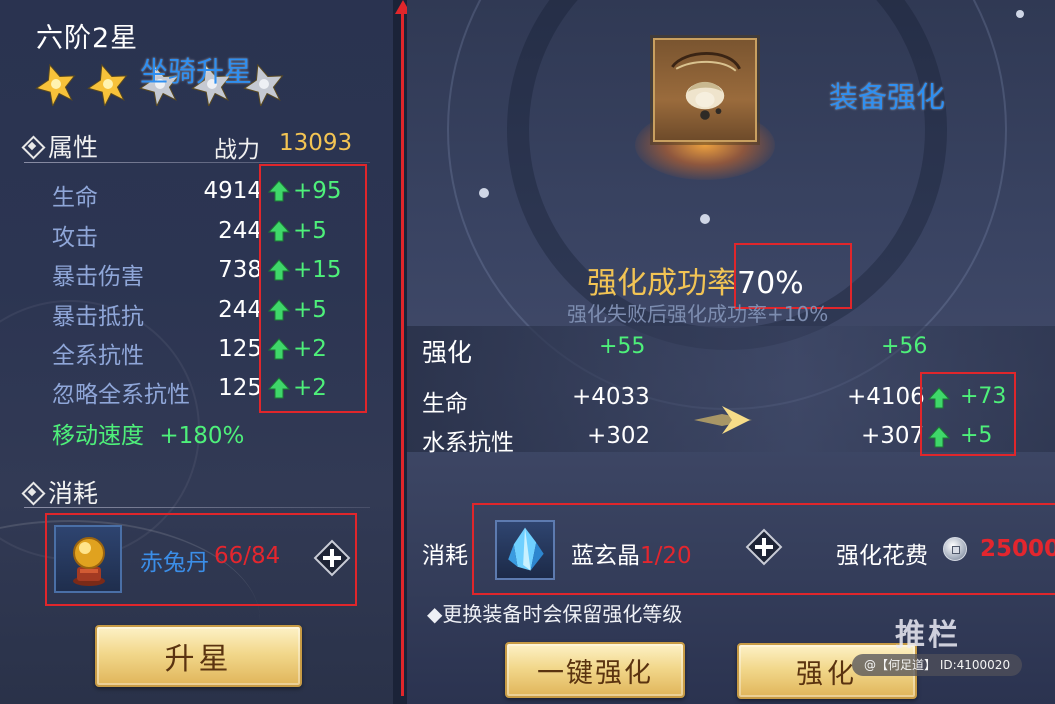  Describe the element at coordinates (198, 656) in the screenshot. I see `upstar-button: 升星` at that location.